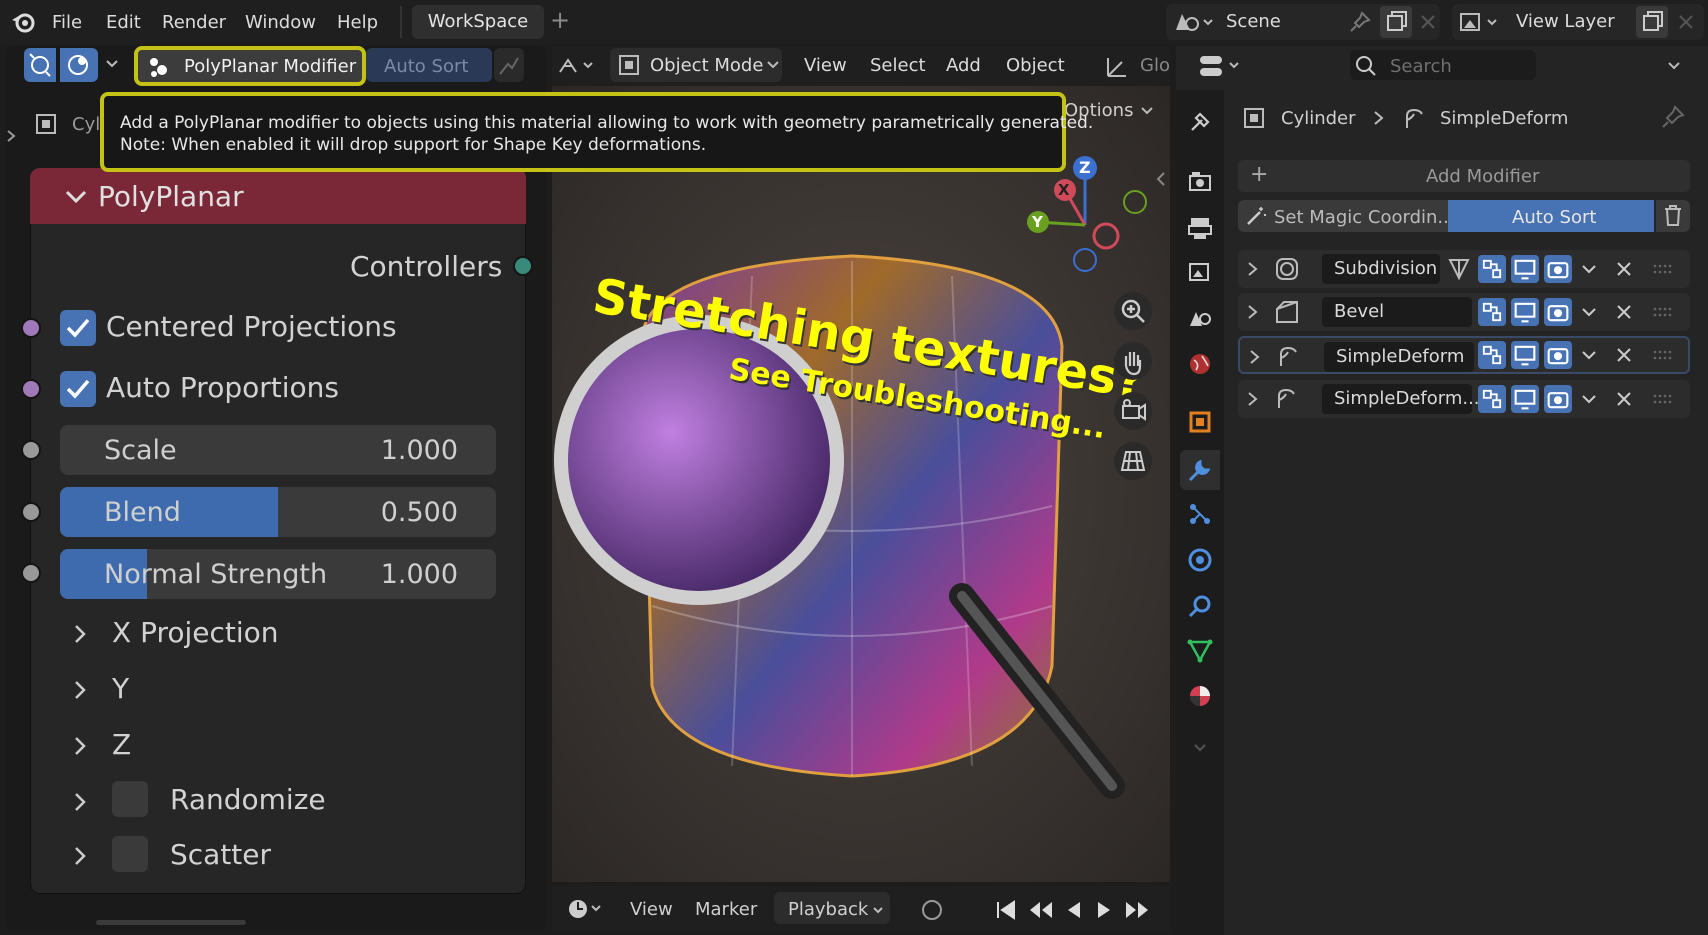  Describe the element at coordinates (586, 909) in the screenshot. I see `timeline-editor-type-icon` at that location.